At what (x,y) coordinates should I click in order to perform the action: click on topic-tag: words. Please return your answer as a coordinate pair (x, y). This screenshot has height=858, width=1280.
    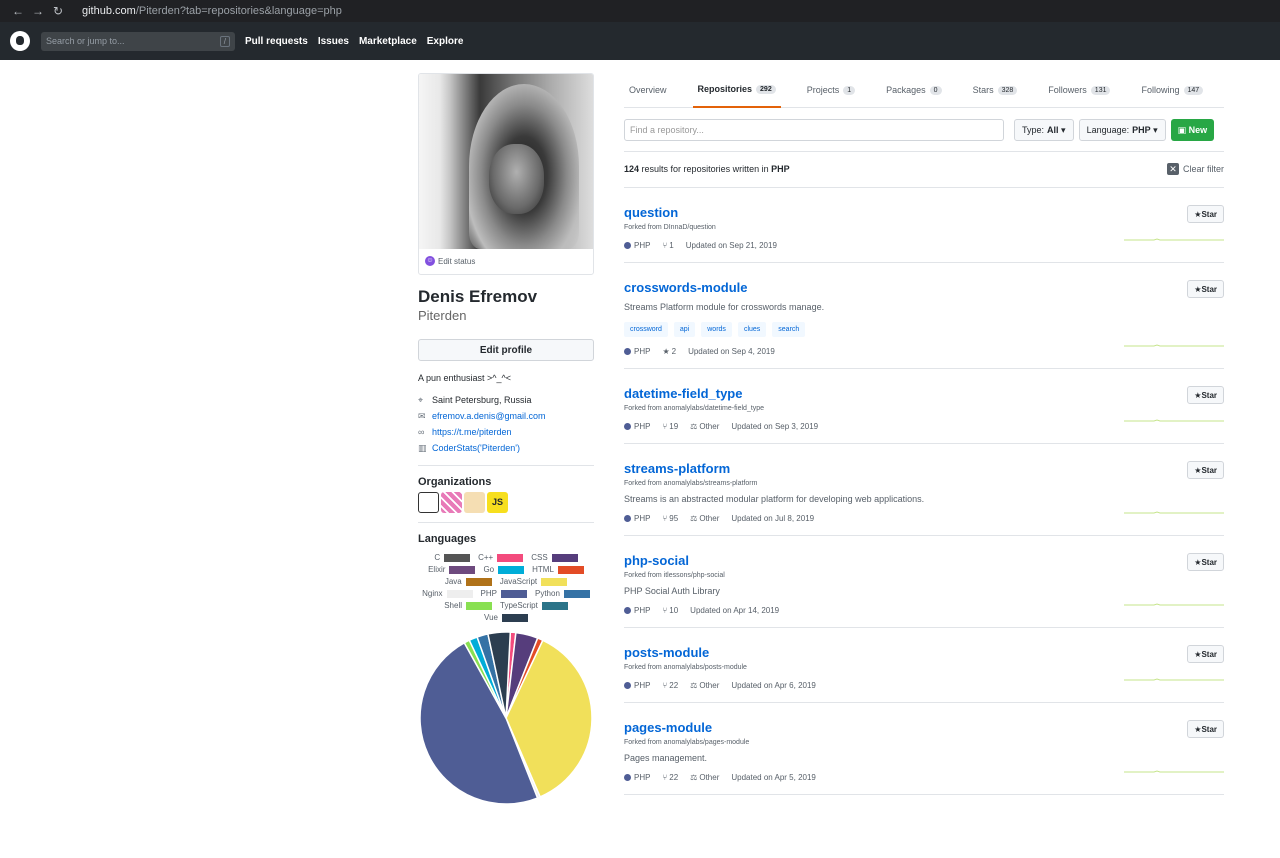
    Looking at the image, I should click on (716, 329).